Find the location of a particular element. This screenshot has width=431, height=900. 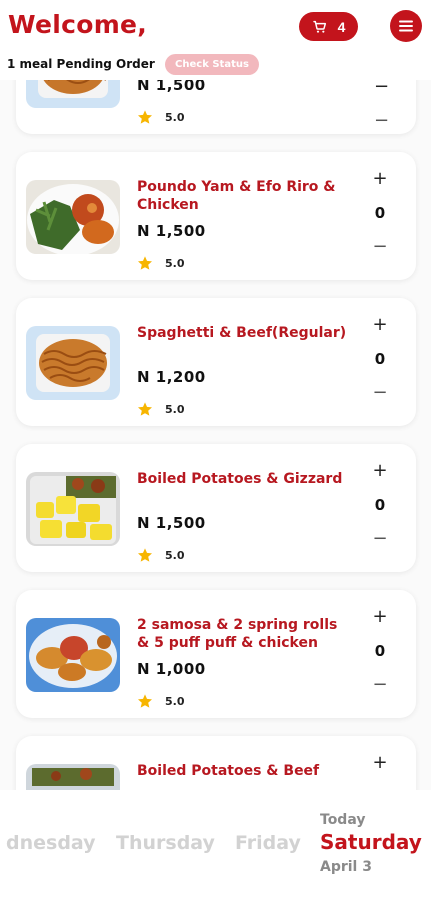

cart-button: 4 is located at coordinates (328, 26).